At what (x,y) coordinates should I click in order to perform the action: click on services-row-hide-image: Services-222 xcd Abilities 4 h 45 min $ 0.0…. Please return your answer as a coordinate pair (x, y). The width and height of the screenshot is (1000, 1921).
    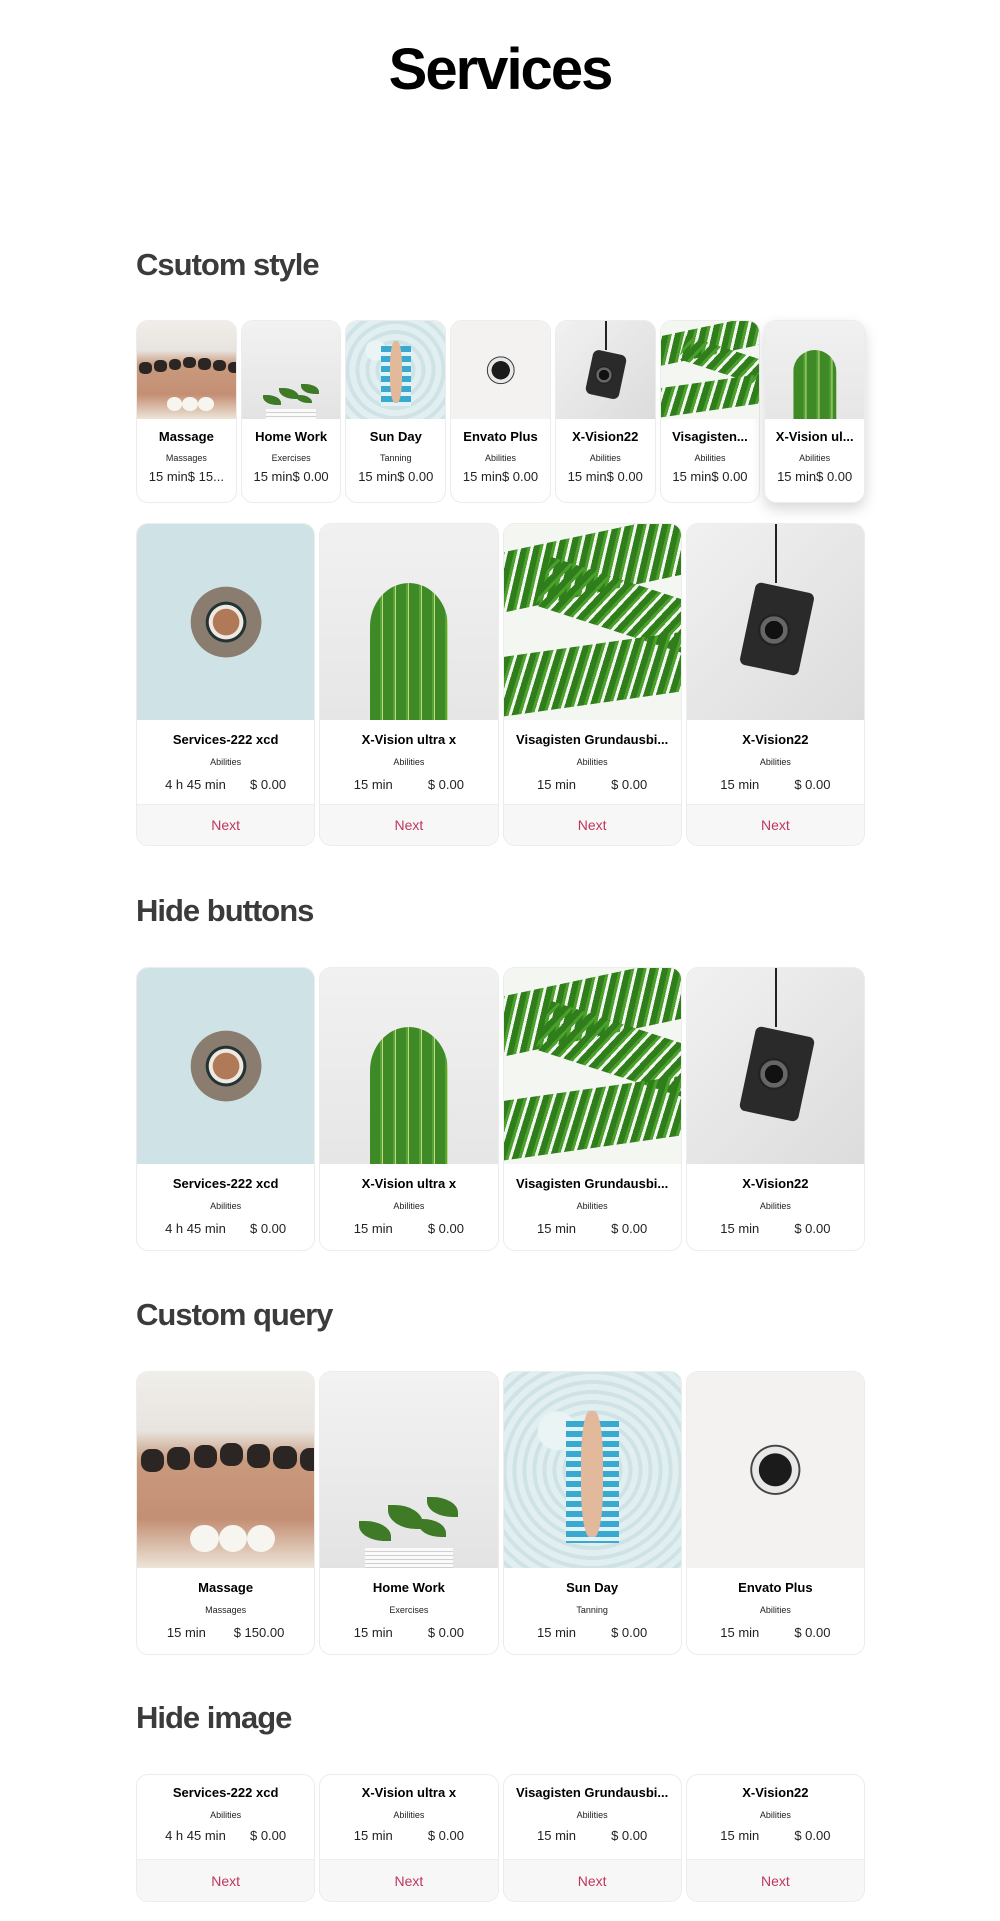
    Looking at the image, I should click on (500, 1838).